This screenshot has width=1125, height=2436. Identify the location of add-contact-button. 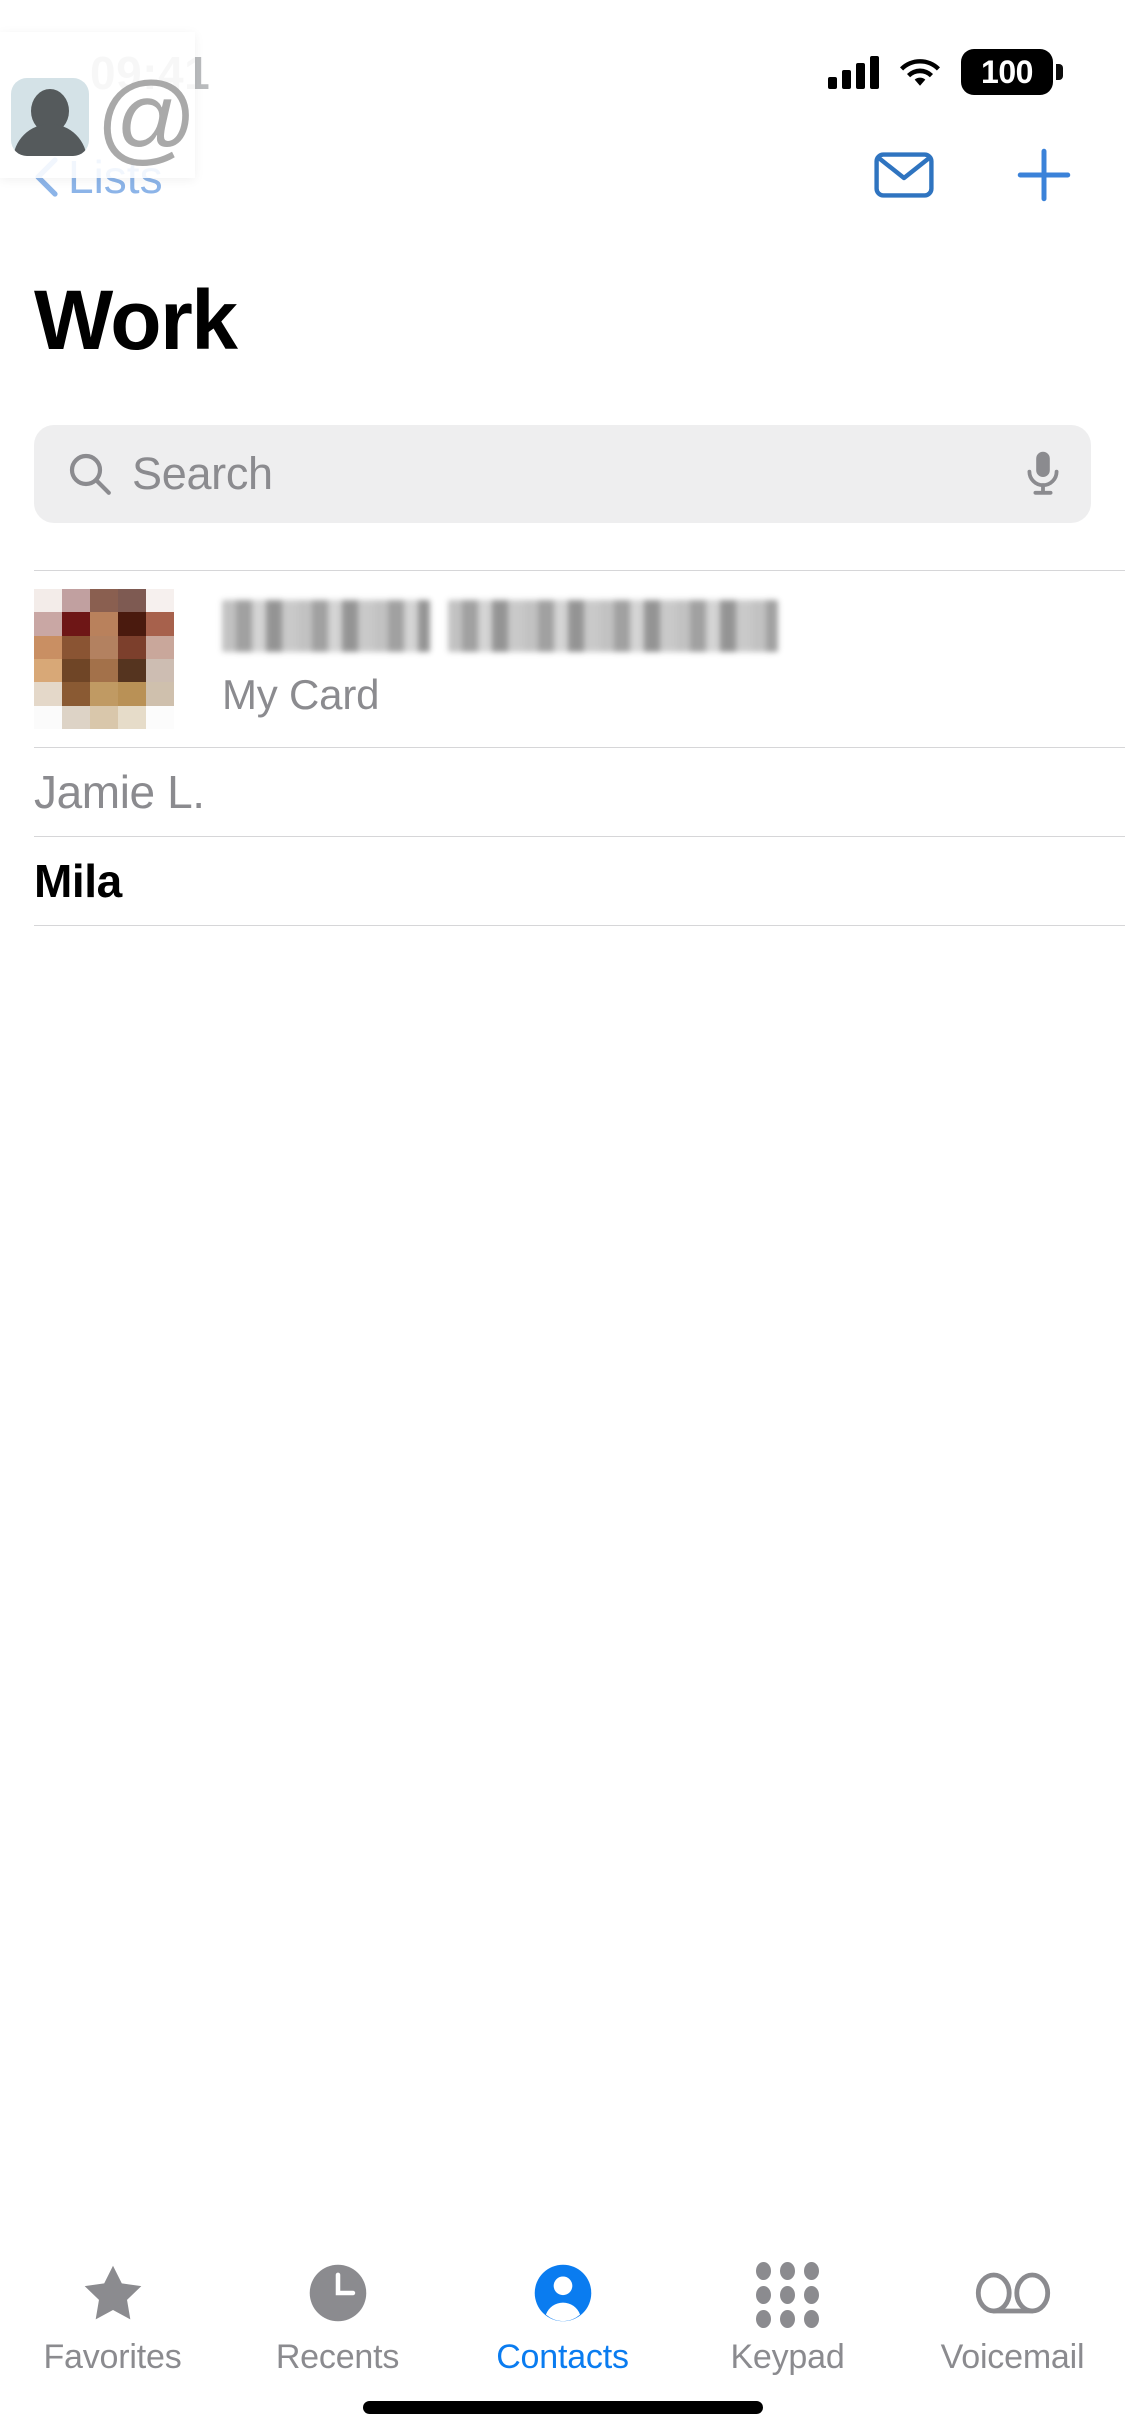
(1044, 175).